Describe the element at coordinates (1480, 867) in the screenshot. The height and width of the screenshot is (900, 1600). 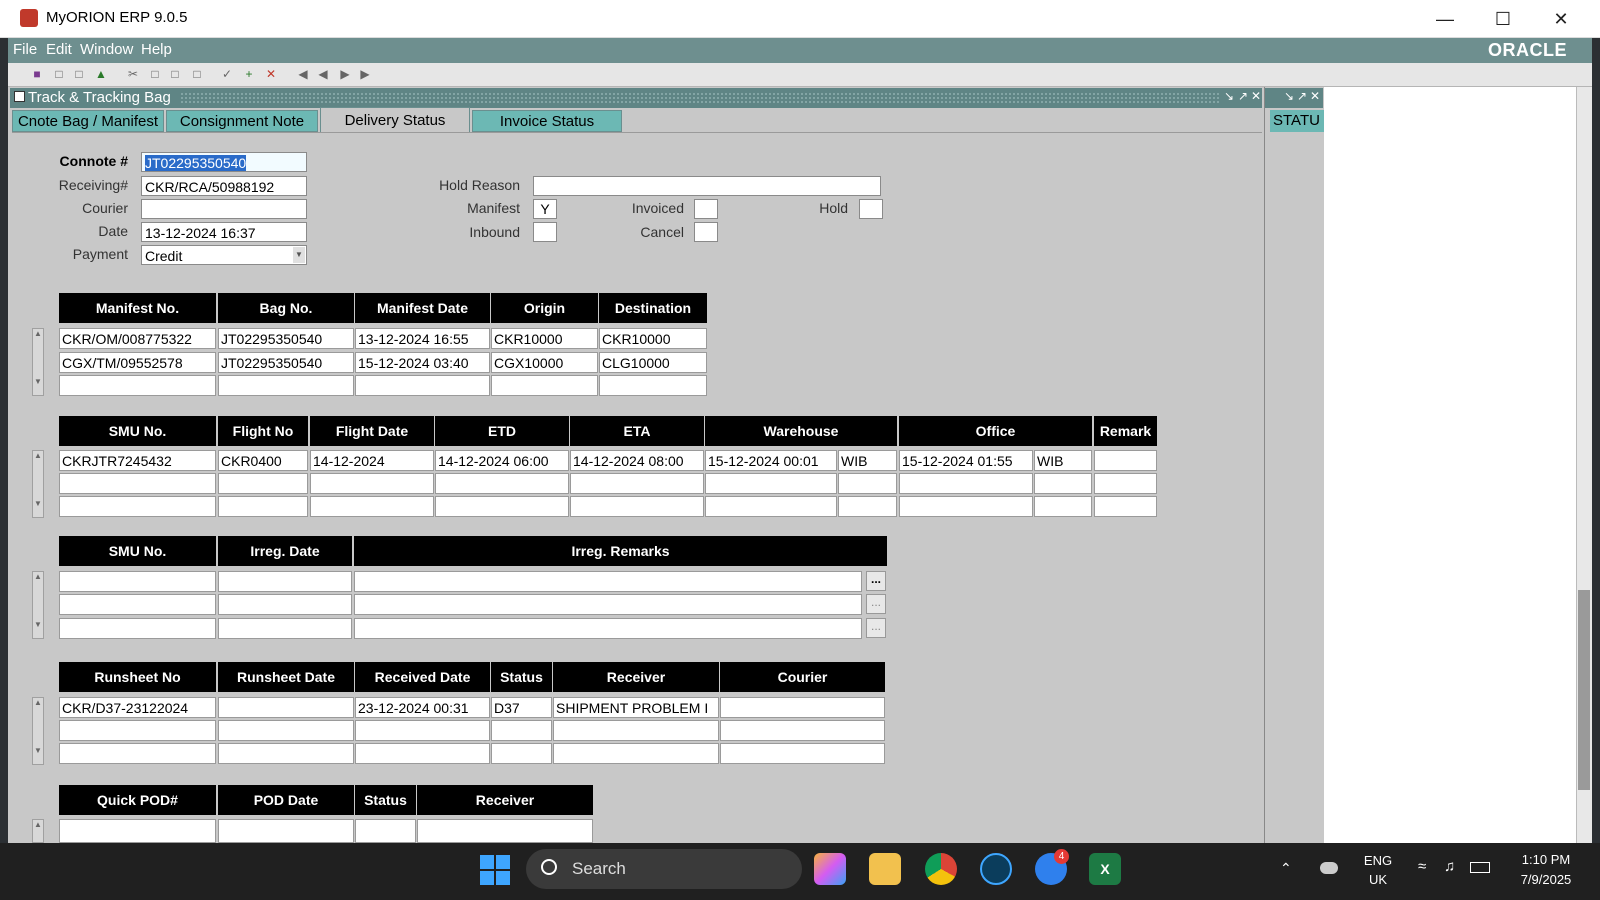
I see `battery-icon` at that location.